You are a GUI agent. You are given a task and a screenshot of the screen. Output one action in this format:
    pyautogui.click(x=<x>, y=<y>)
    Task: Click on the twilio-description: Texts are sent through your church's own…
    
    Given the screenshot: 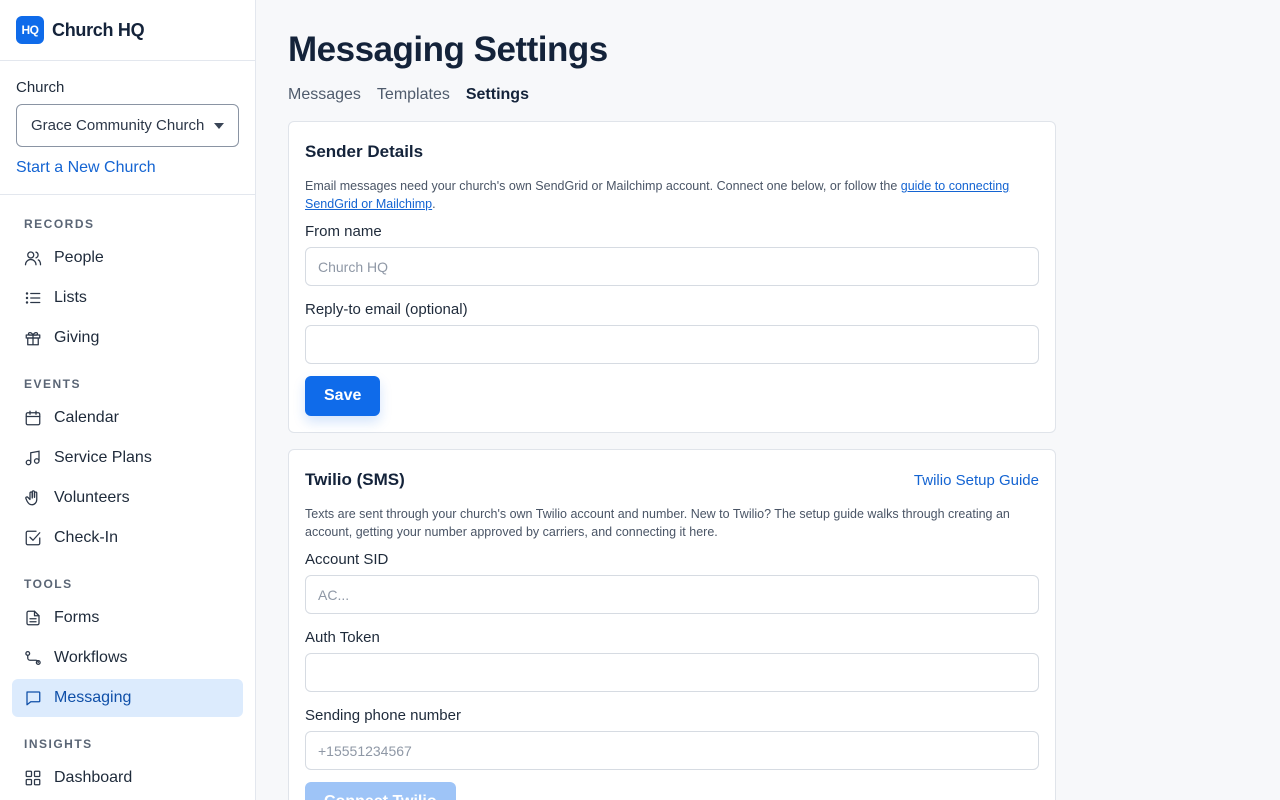 What is the action you would take?
    pyautogui.click(x=657, y=523)
    